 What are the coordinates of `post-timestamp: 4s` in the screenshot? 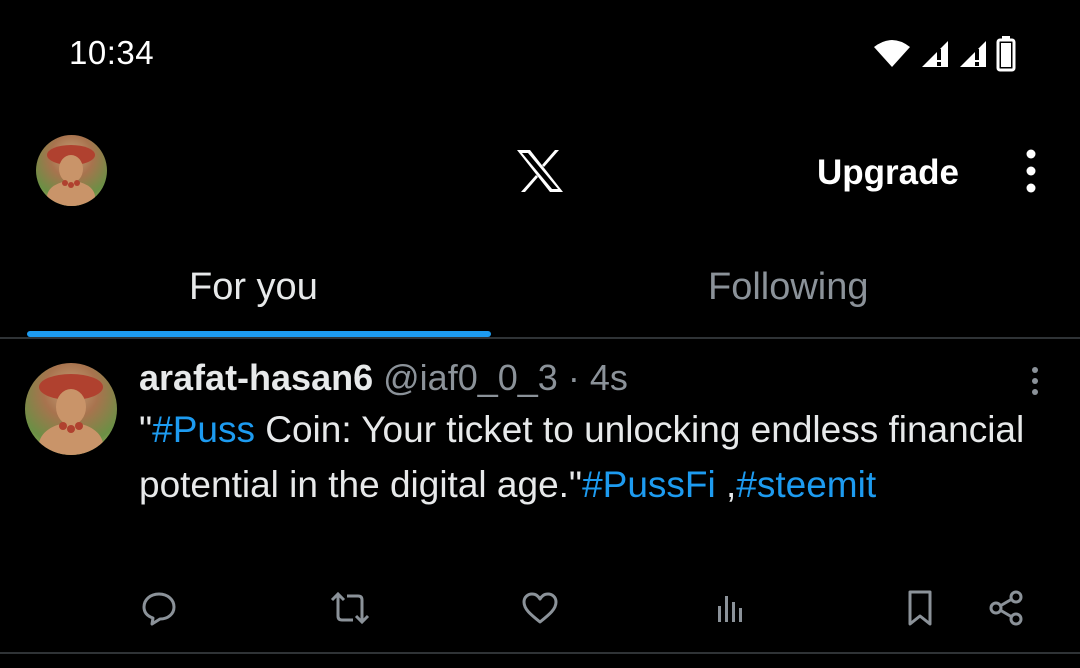 It's located at (609, 377).